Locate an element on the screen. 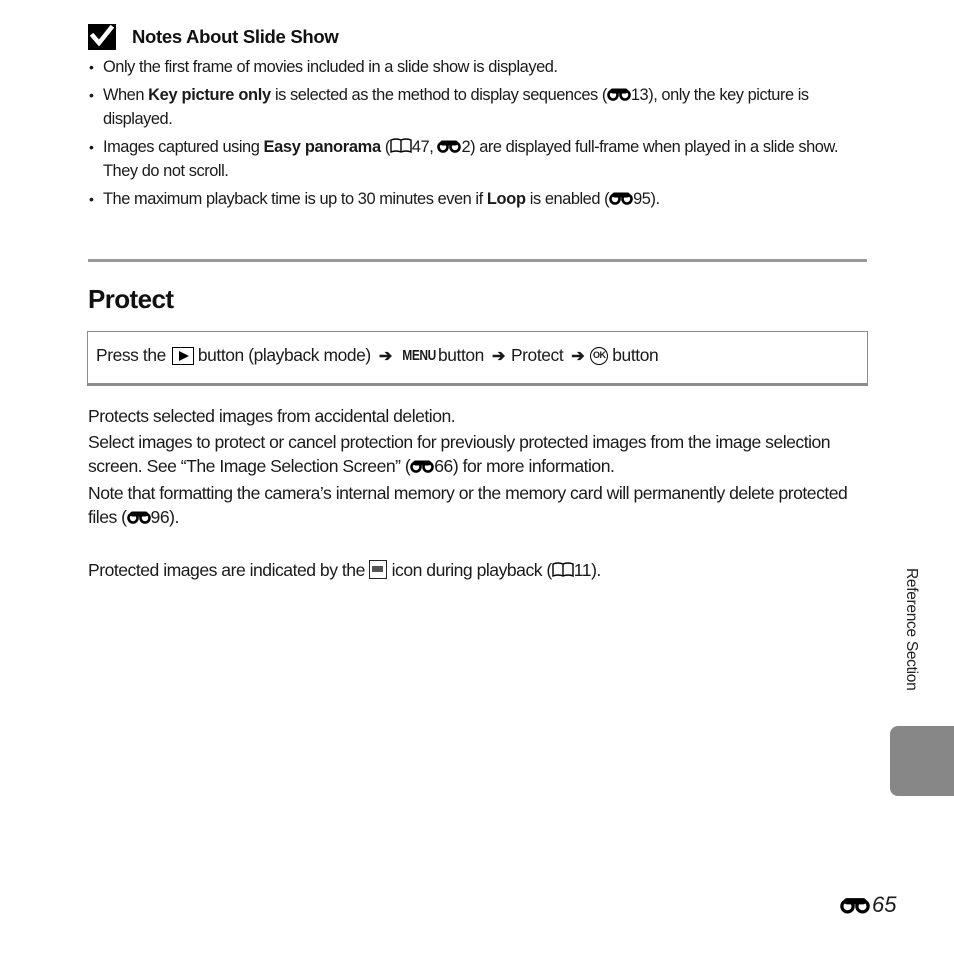 The height and width of the screenshot is (954, 954). notes-title: Notes About Slide Show is located at coordinates (235, 36).